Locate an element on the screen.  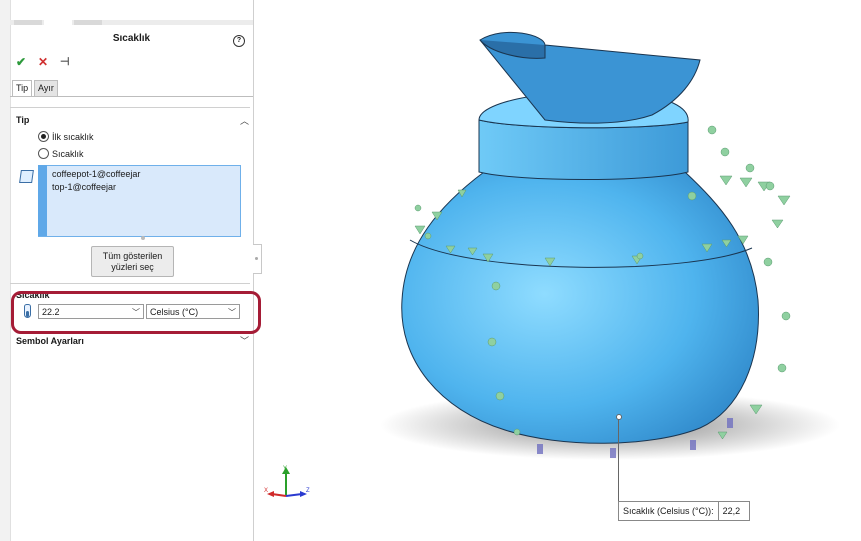
tip-section-header: Tip is located at coordinates (22, 120).